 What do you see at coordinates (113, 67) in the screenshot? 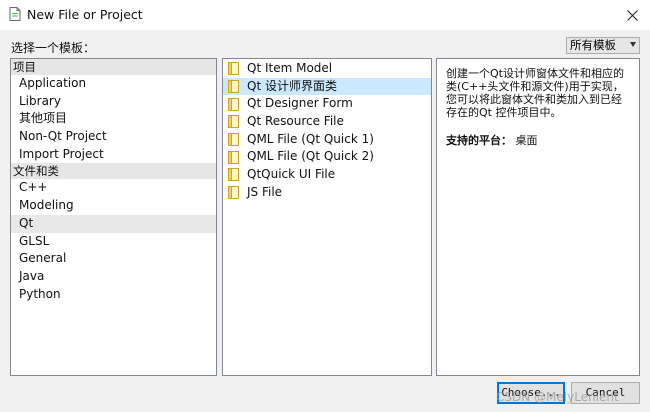
I see `category-group-header: 项目` at bounding box center [113, 67].